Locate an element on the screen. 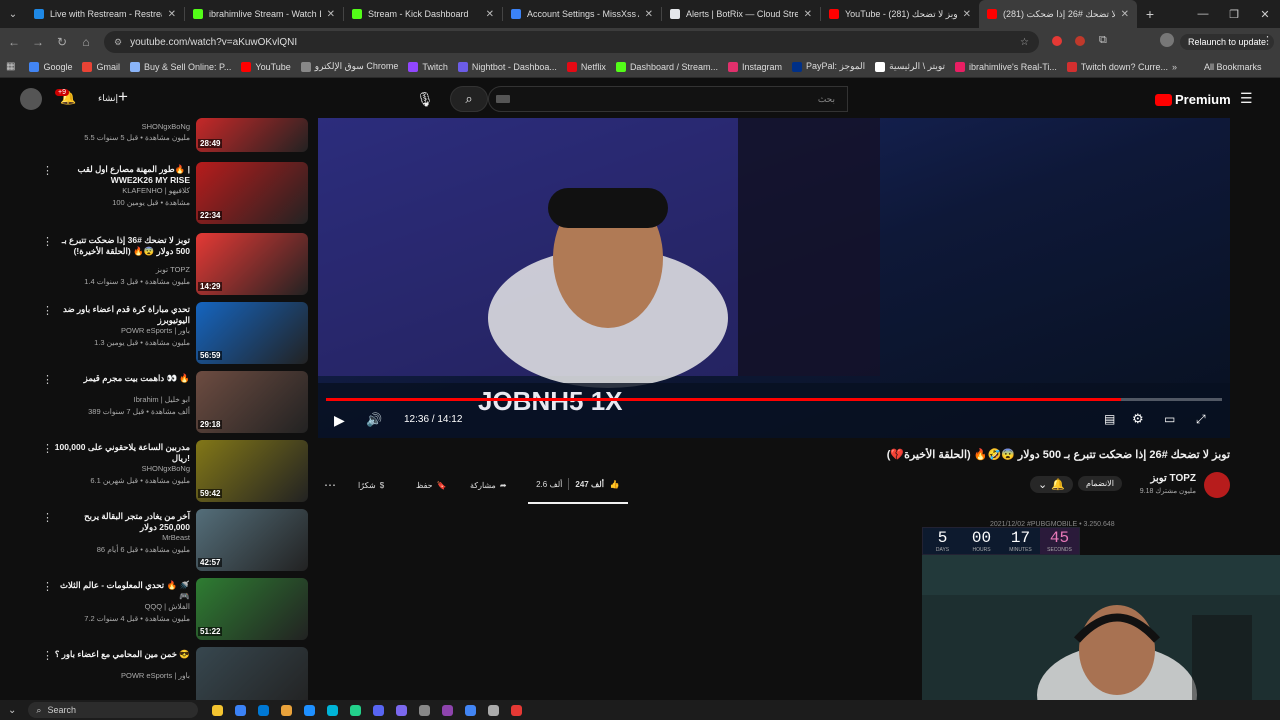 The width and height of the screenshot is (1280, 720). avatar is located at coordinates (31, 99).